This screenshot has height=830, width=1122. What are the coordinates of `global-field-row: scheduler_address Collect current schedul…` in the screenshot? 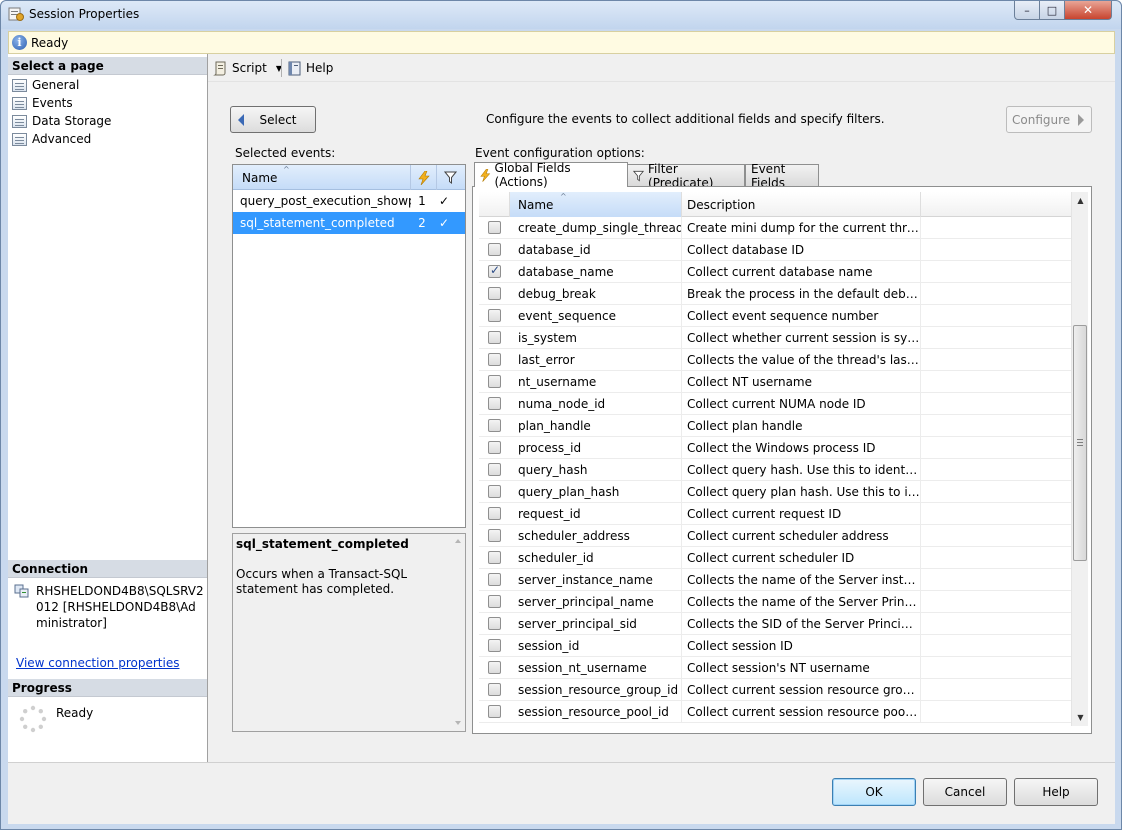 It's located at (775, 535).